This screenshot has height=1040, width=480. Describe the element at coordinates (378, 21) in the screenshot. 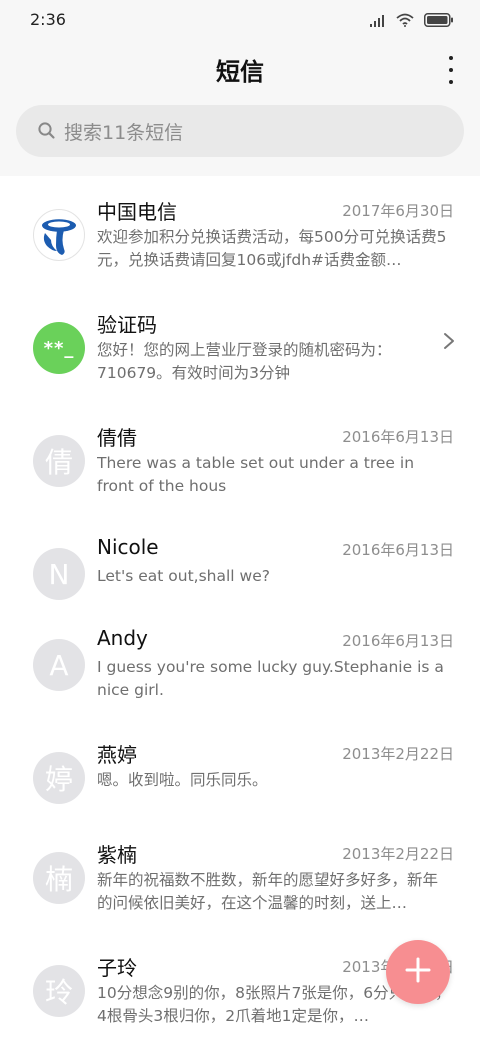

I see `signal-icon` at that location.